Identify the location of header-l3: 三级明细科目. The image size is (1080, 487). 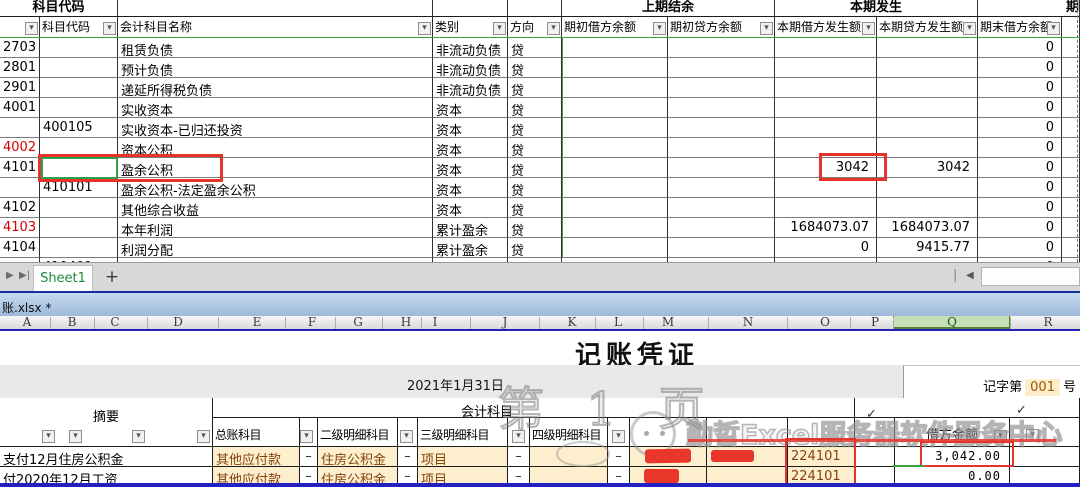
(463, 432).